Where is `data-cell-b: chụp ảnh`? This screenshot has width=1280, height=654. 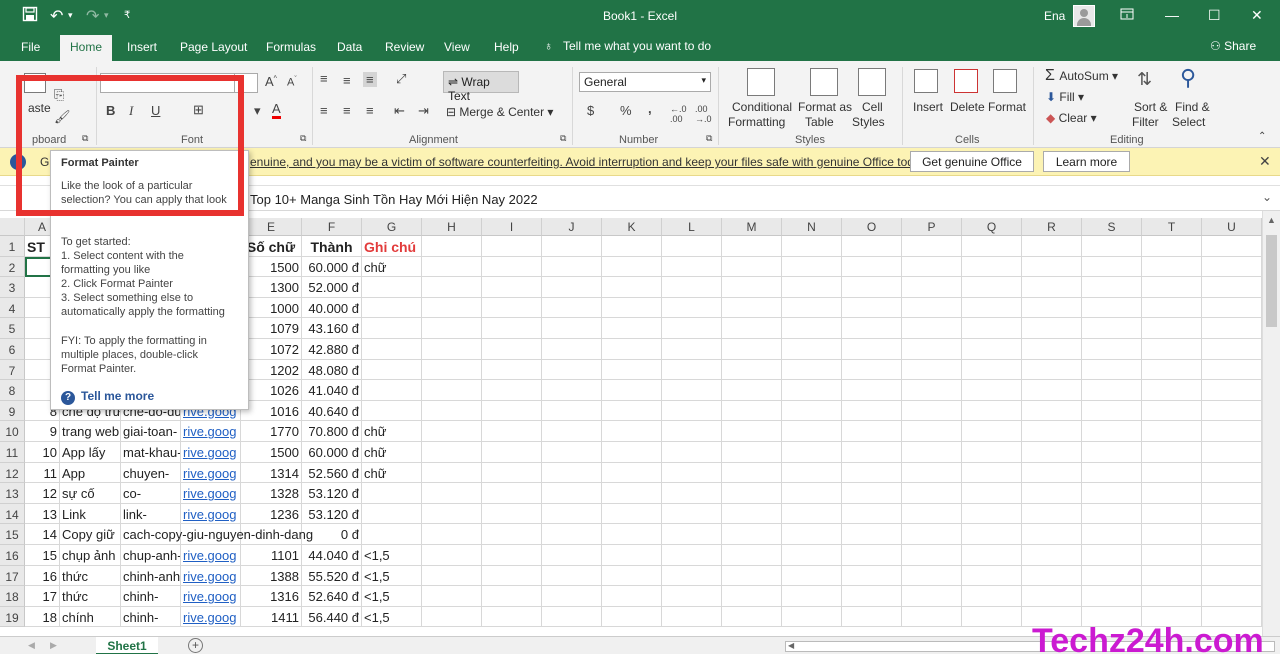 data-cell-b: chụp ảnh is located at coordinates (90, 555).